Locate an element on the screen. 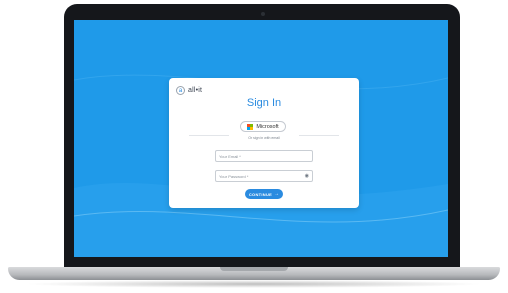  microsoft-logo-icon is located at coordinates (250, 126).